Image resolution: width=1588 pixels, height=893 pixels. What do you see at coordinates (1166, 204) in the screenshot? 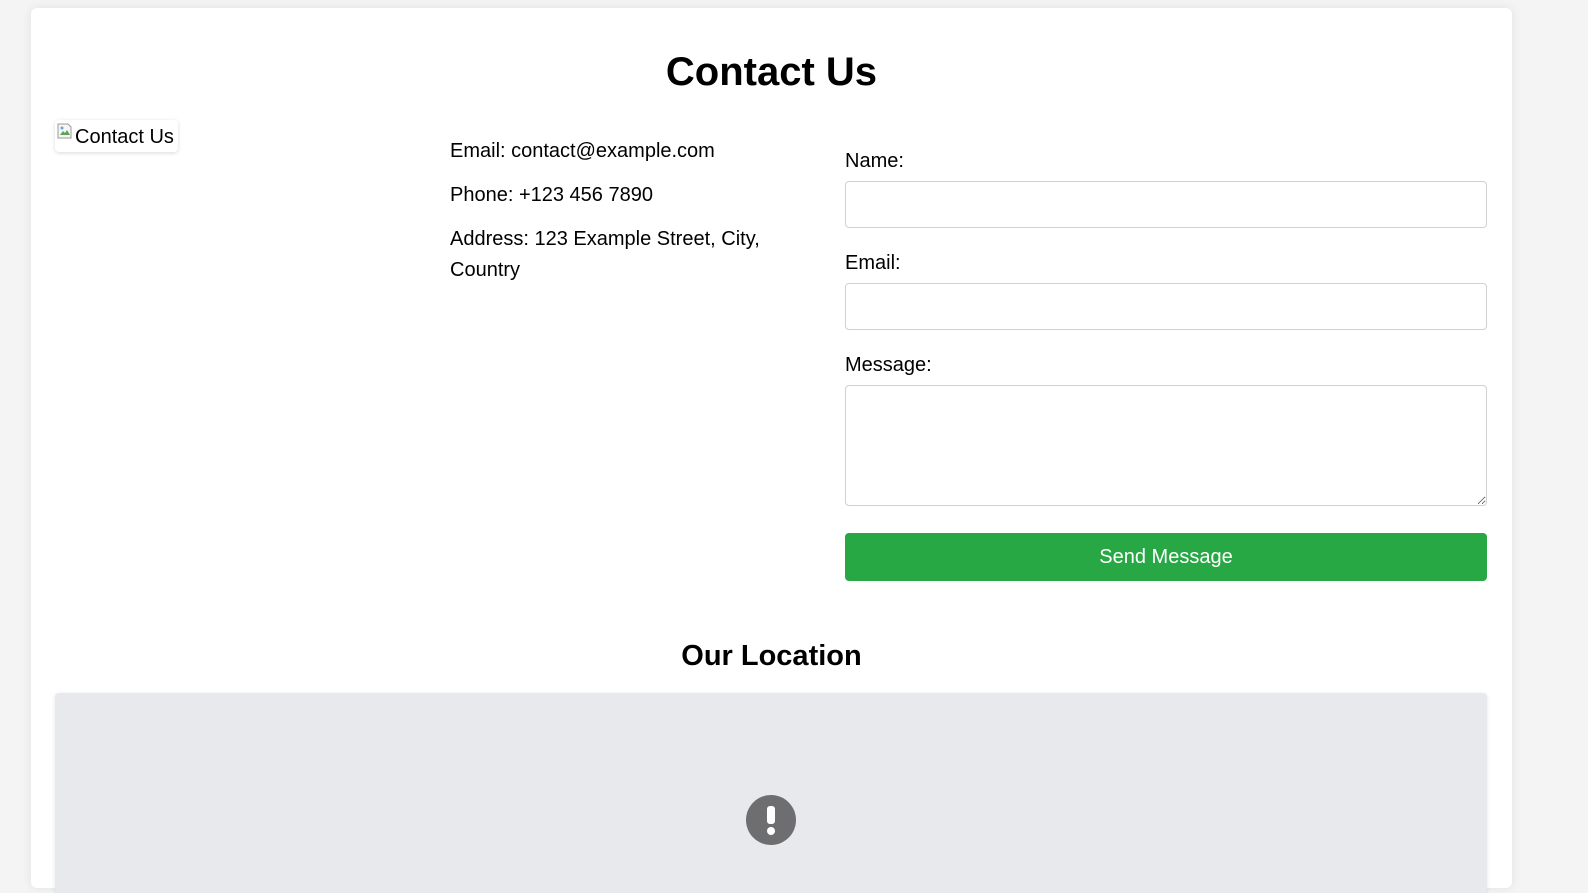
I see `name-input` at bounding box center [1166, 204].